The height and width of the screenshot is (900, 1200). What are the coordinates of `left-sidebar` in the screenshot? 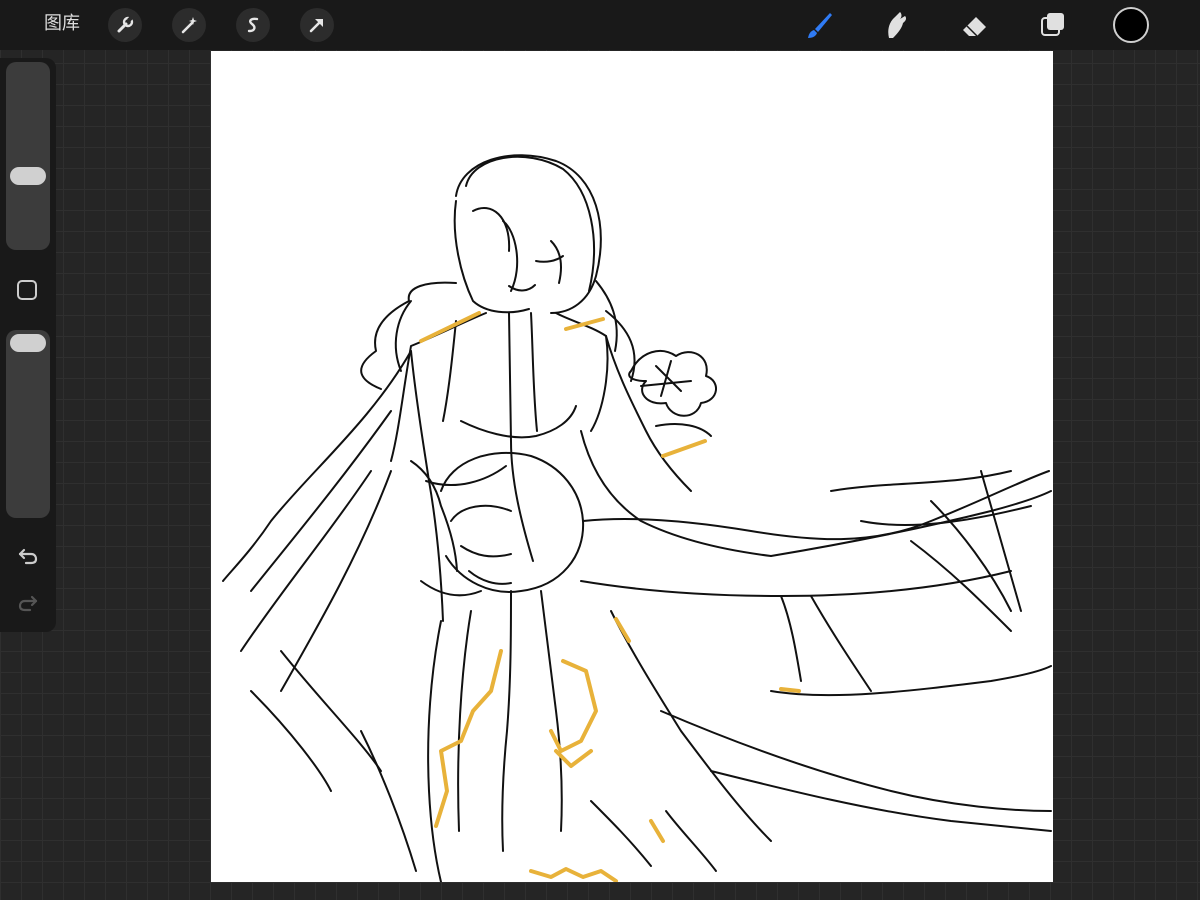 It's located at (28, 345).